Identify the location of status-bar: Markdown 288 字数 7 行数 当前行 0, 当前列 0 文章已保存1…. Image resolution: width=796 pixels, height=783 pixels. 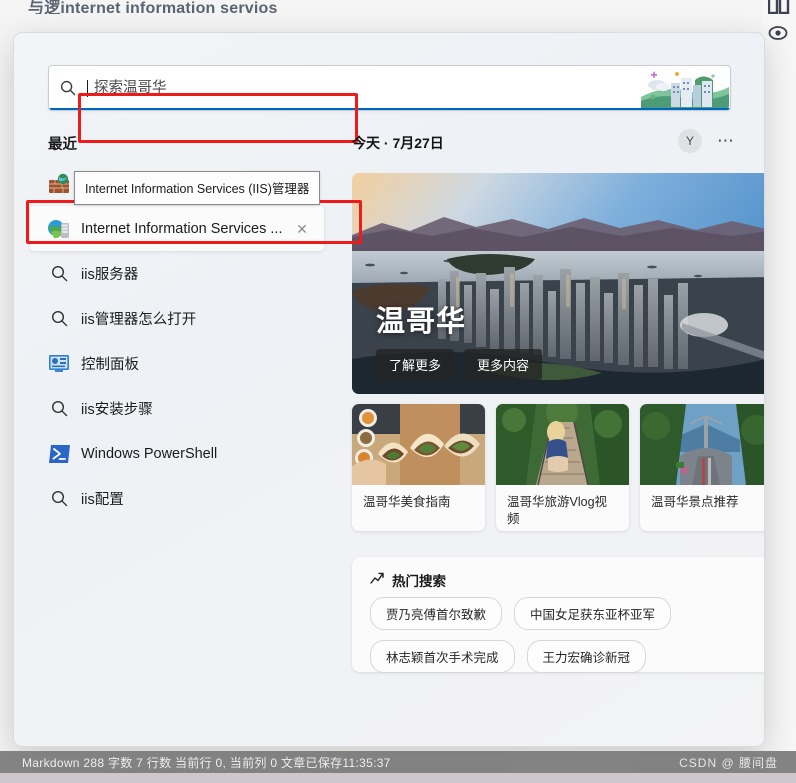
(398, 762).